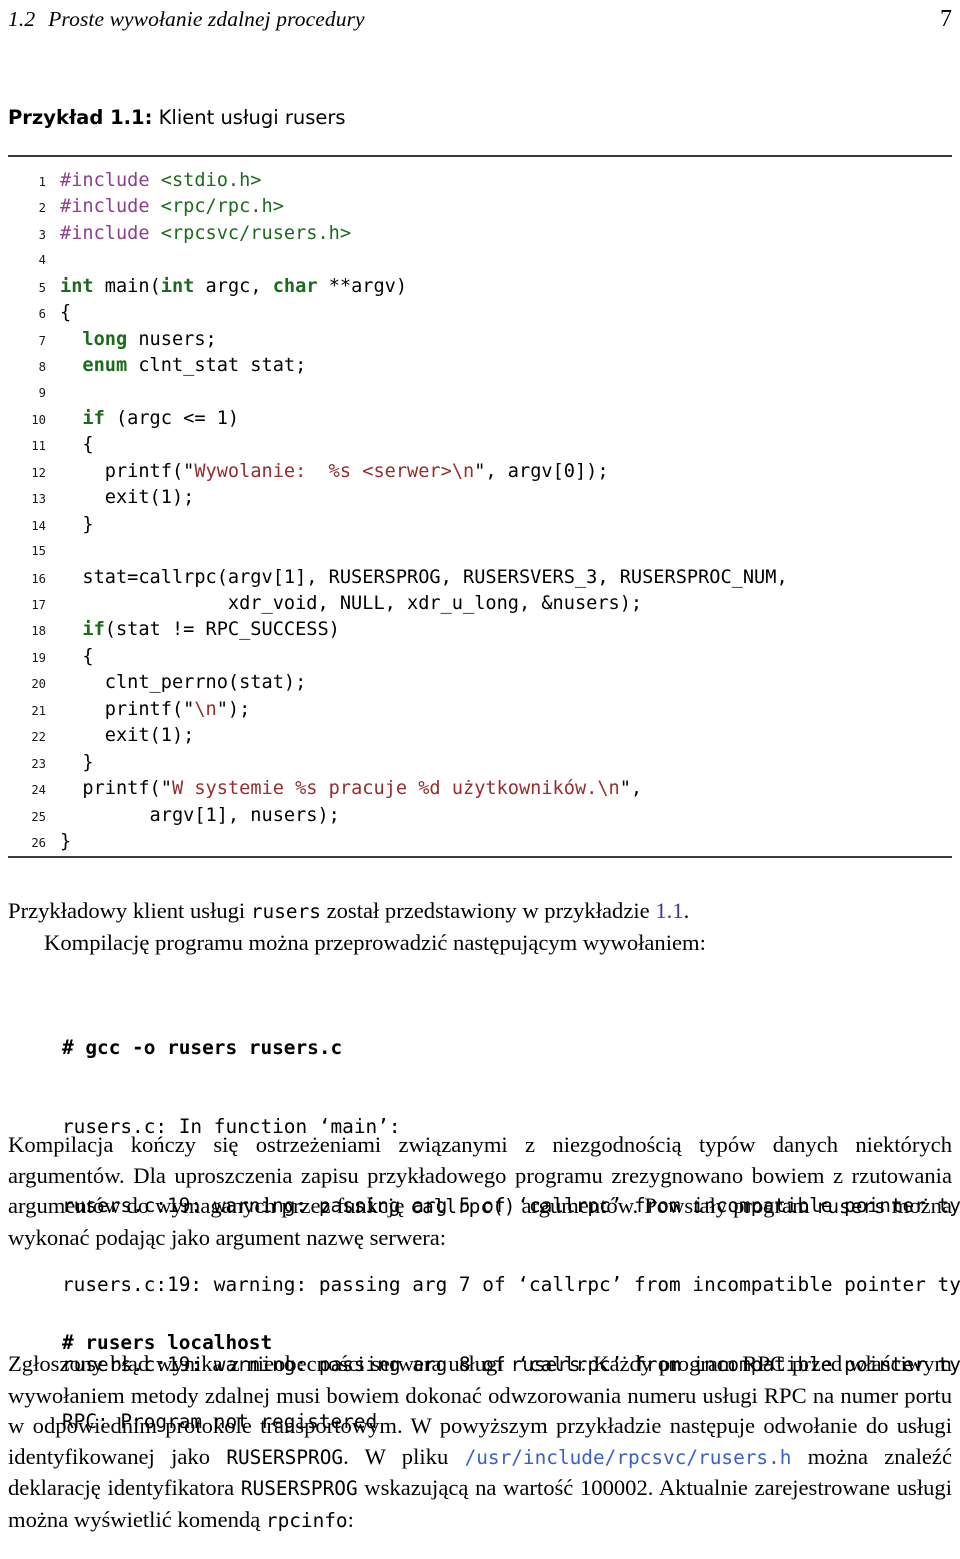  What do you see at coordinates (105, 339) in the screenshot?
I see `code-token: long` at bounding box center [105, 339].